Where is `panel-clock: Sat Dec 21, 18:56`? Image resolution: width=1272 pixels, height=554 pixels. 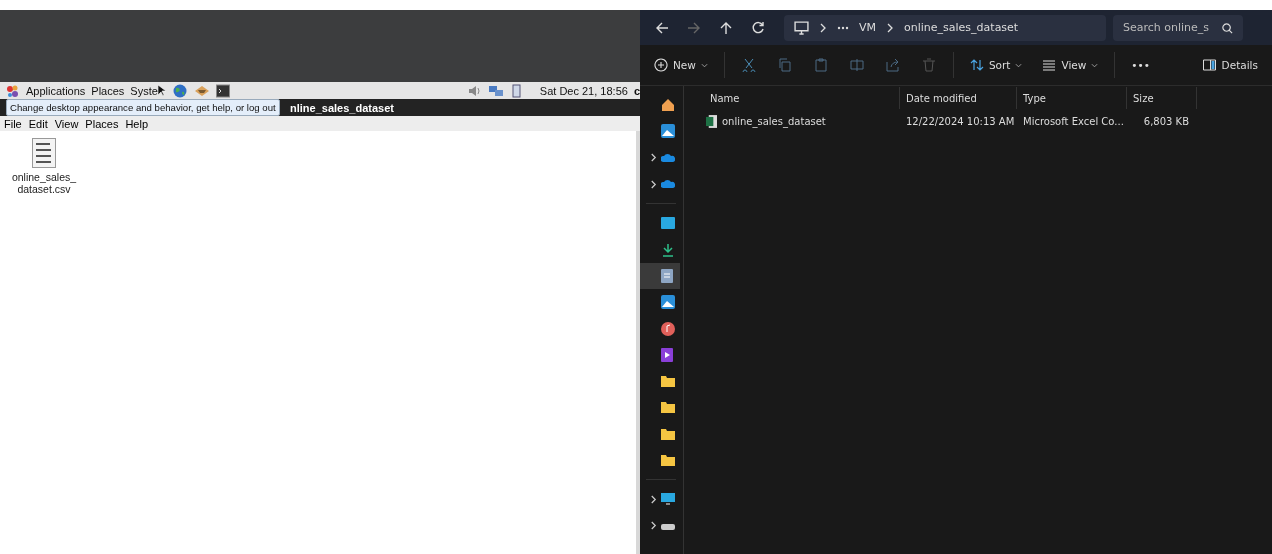
panel-clock: Sat Dec 21, 18:56 is located at coordinates (583, 90).